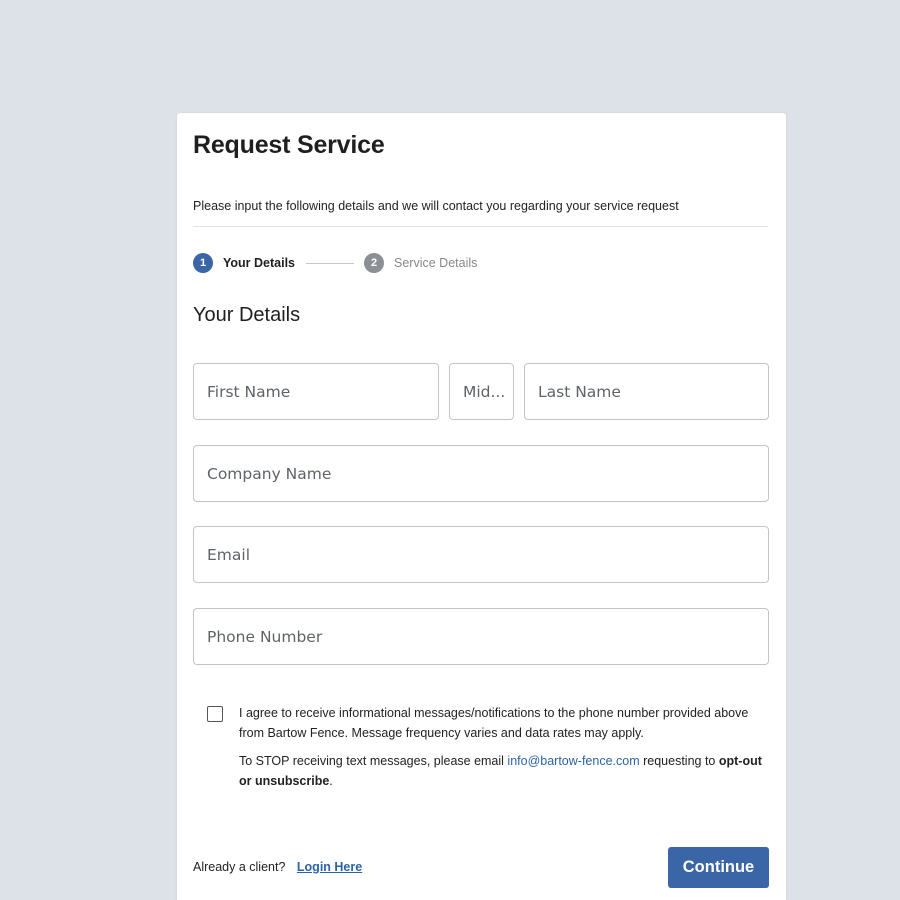 The image size is (900, 900). I want to click on login-link: Login Here, so click(329, 867).